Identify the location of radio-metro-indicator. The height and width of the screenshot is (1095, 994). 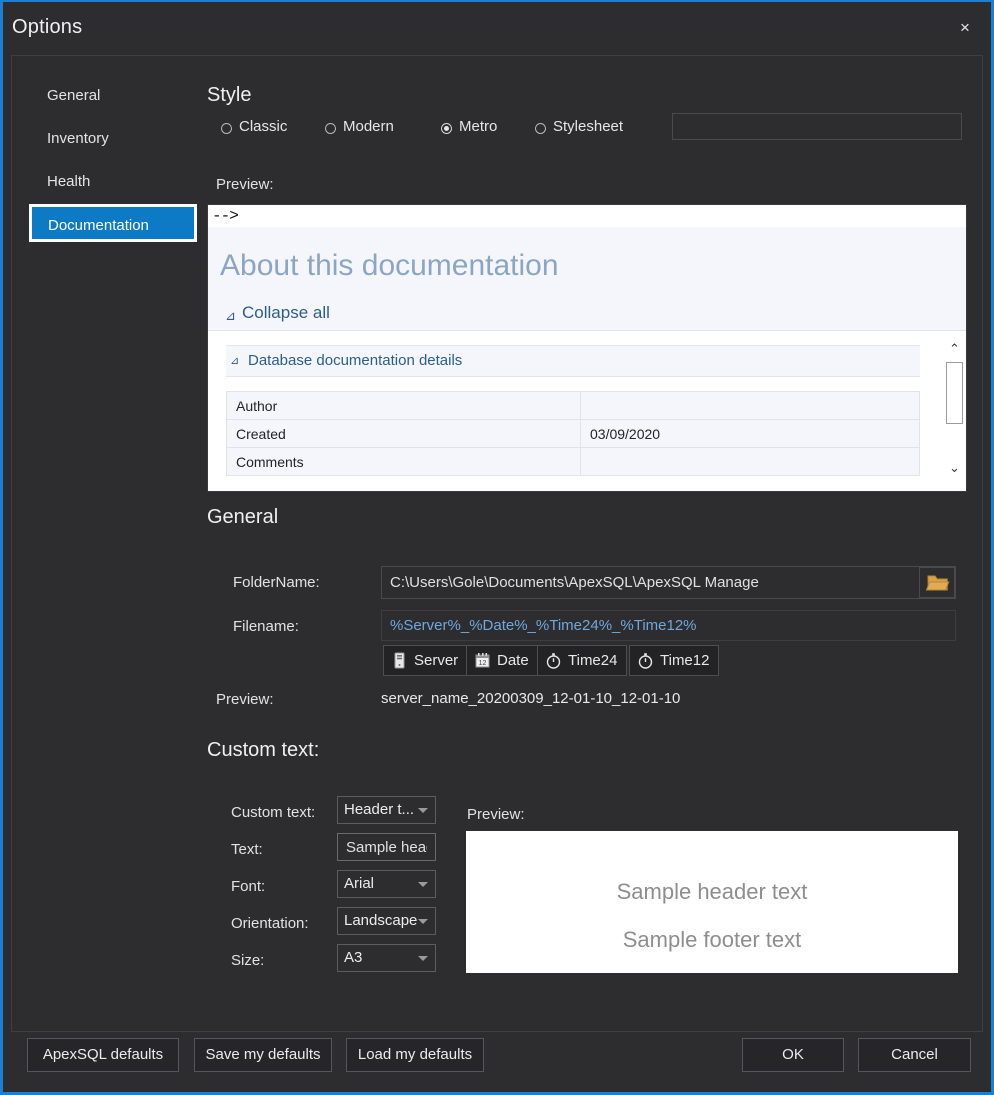
(446, 128).